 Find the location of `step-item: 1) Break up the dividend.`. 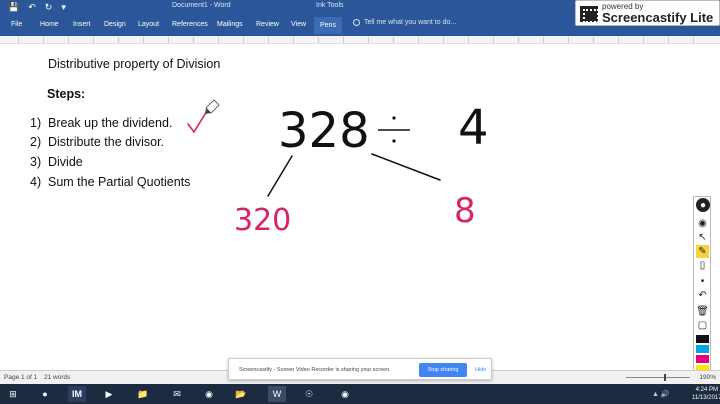

step-item: 1) Break up the dividend. is located at coordinates (101, 123).